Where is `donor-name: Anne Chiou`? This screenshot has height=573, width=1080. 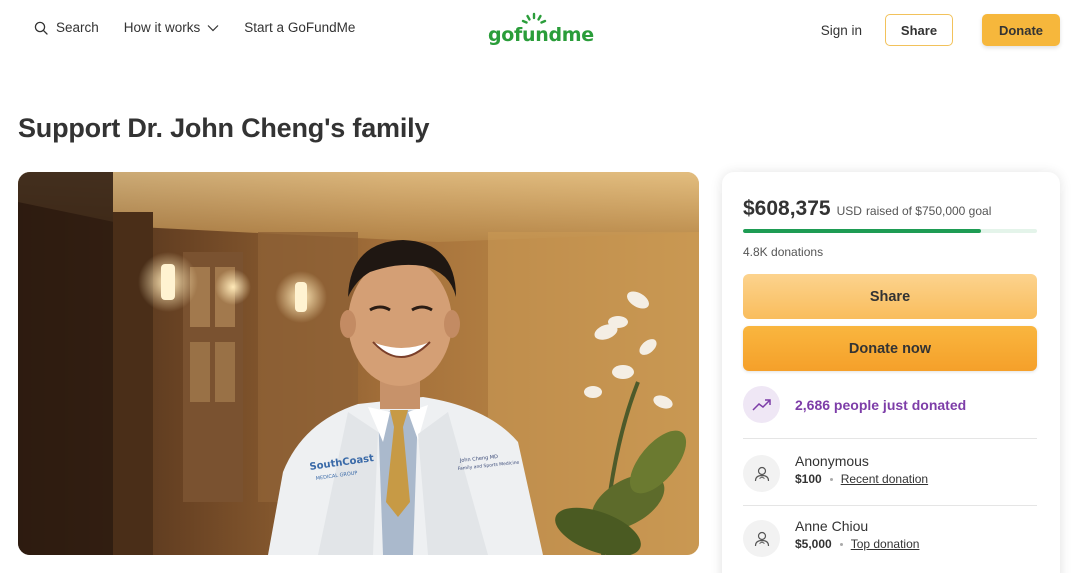 donor-name: Anne Chiou is located at coordinates (832, 526).